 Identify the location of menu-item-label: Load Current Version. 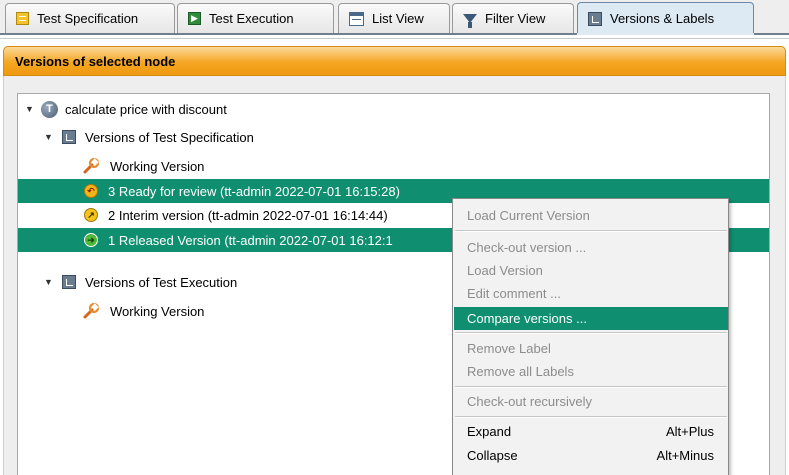
(528, 215).